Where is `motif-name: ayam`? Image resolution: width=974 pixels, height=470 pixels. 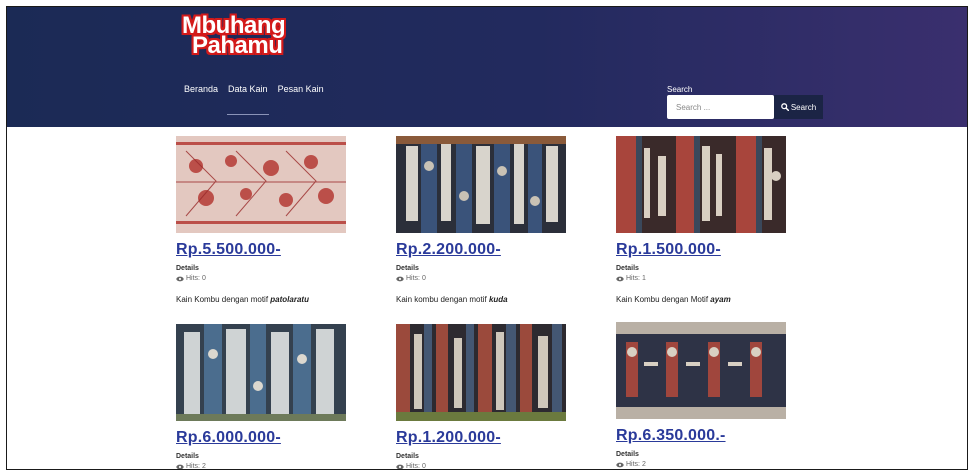 motif-name: ayam is located at coordinates (720, 299).